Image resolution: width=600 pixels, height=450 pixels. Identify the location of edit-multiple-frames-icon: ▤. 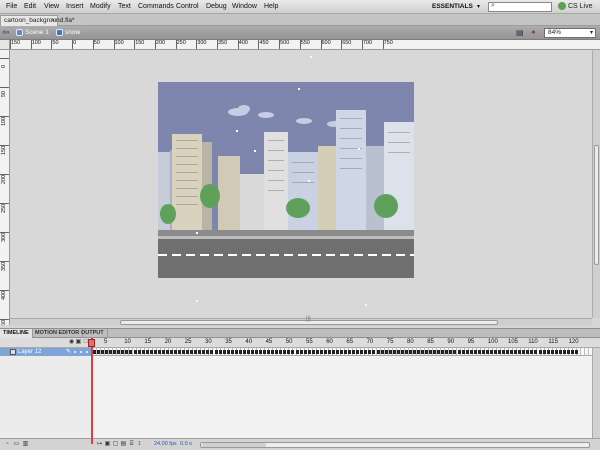
(123, 444).